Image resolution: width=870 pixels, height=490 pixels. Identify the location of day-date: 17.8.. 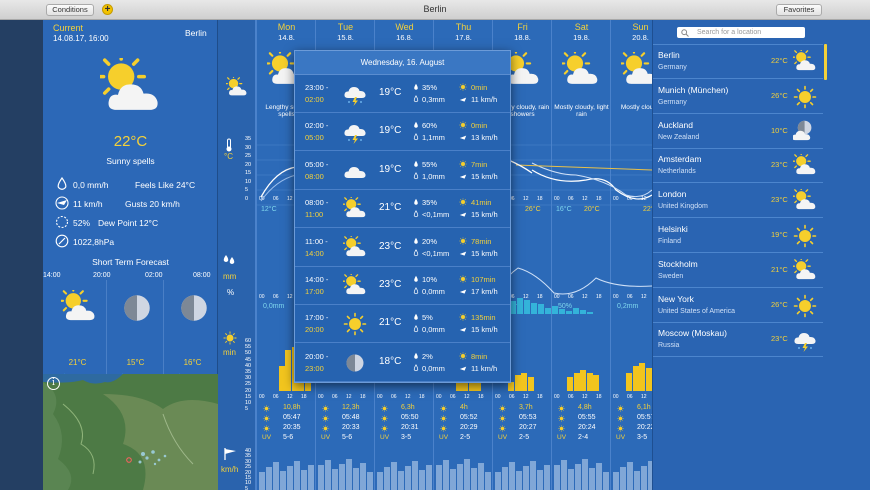
(463, 37).